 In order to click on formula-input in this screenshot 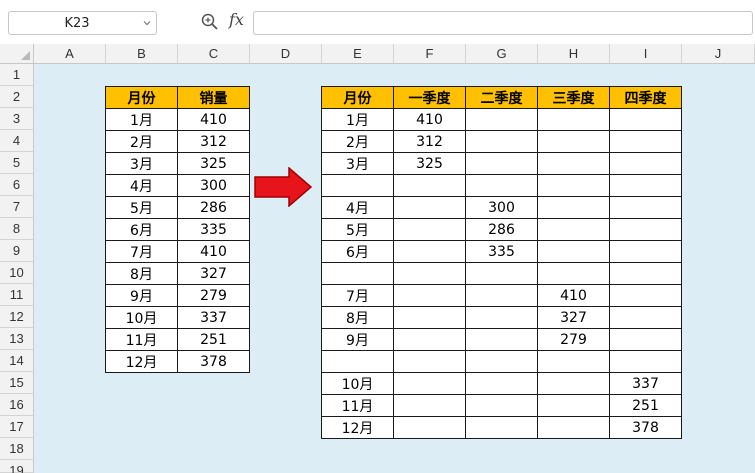, I will do `click(503, 23)`.